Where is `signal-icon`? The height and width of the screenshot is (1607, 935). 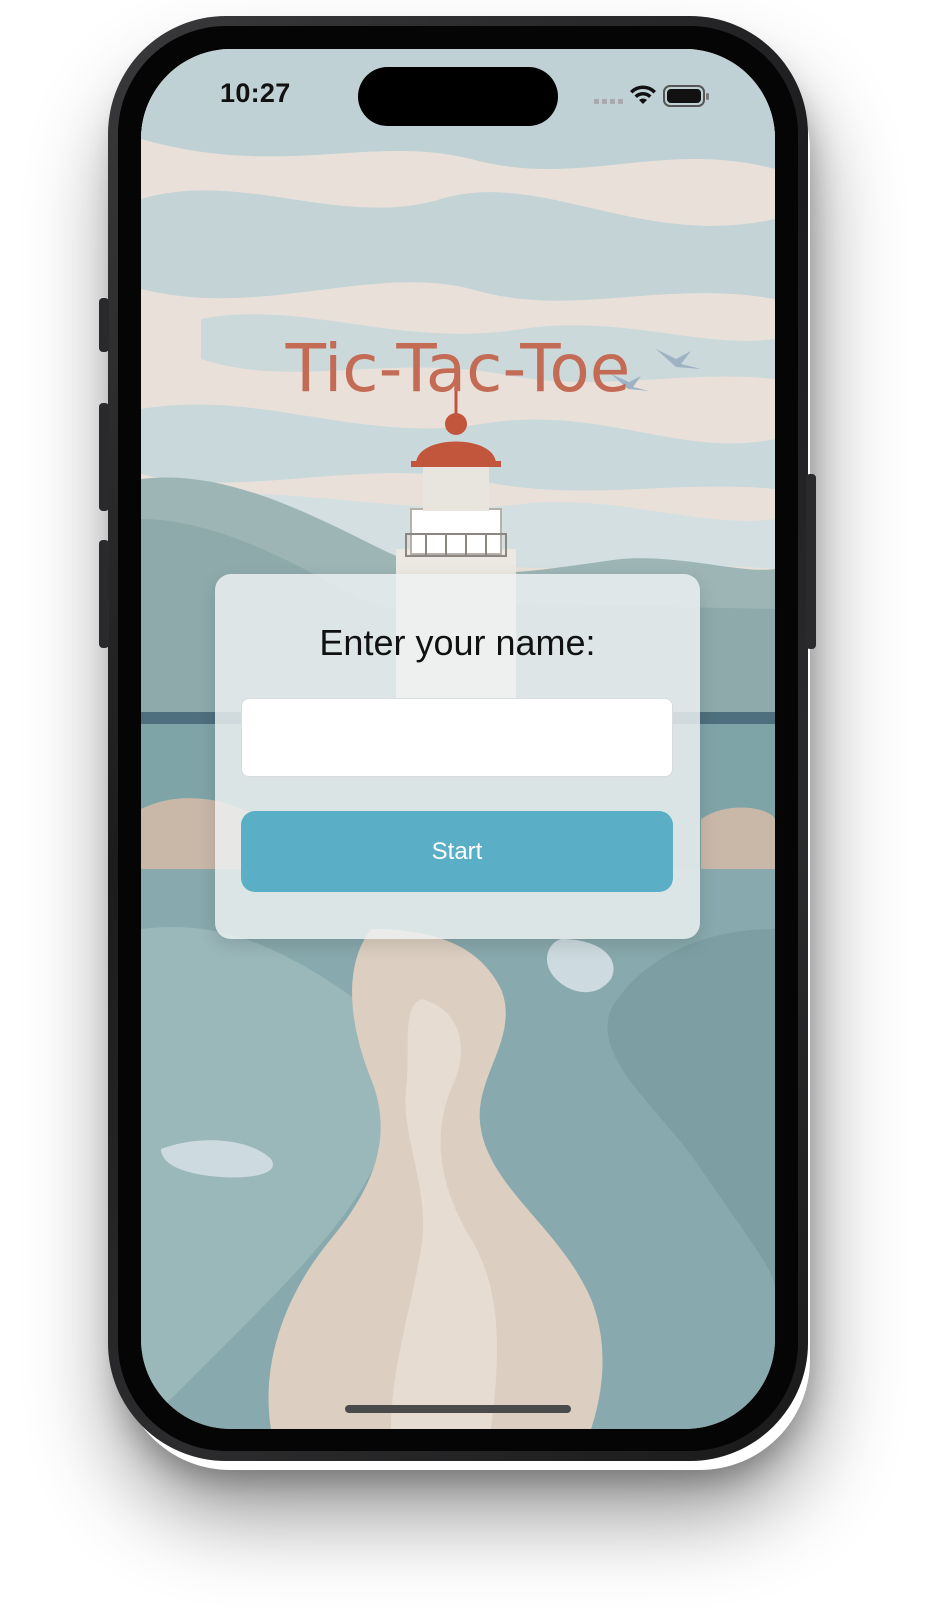
signal-icon is located at coordinates (608, 101).